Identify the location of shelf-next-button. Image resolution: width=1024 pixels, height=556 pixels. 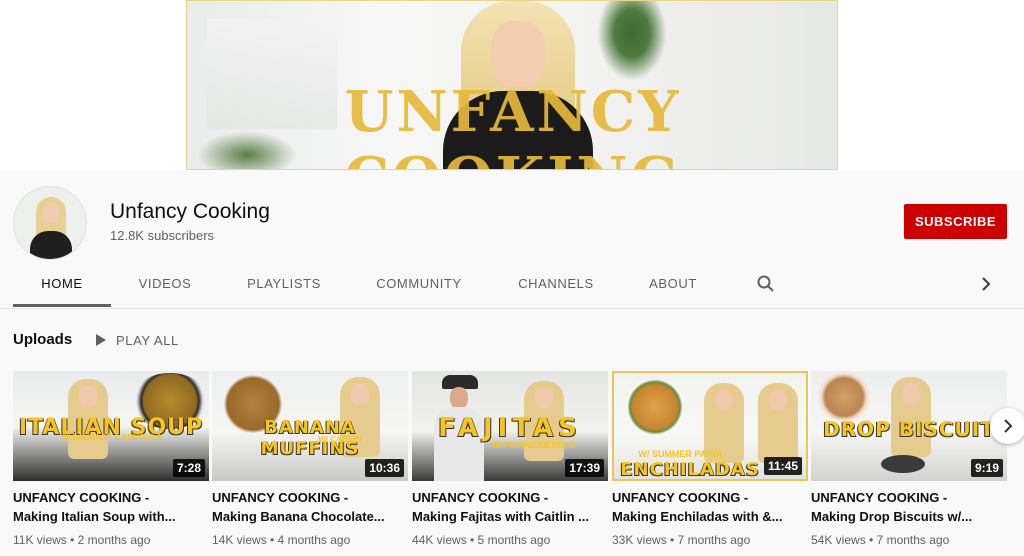
(1007, 426).